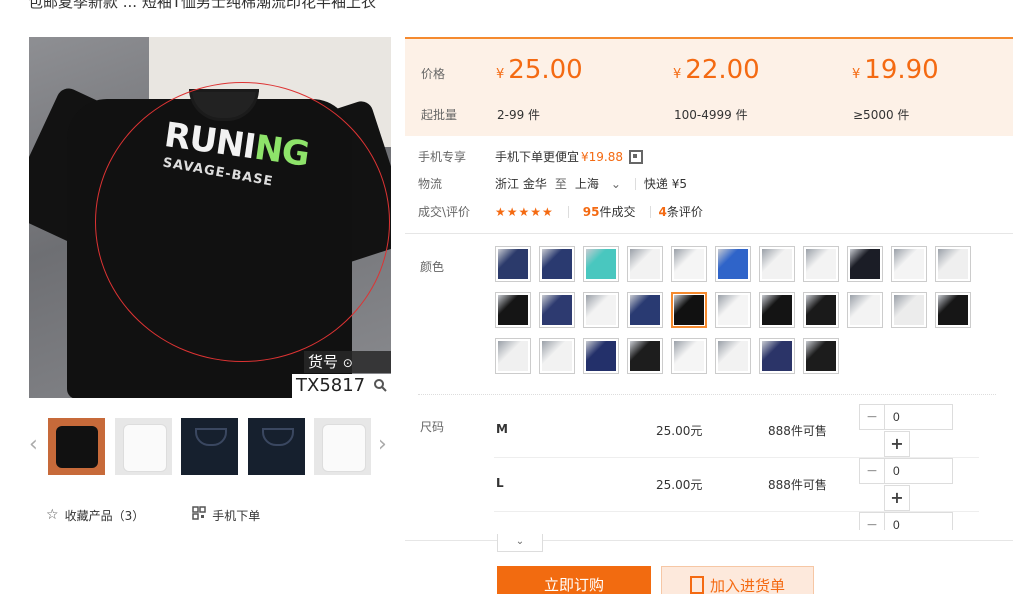 This screenshot has width=1035, height=594. I want to click on mobile-order-label: 手机下单, so click(236, 515).